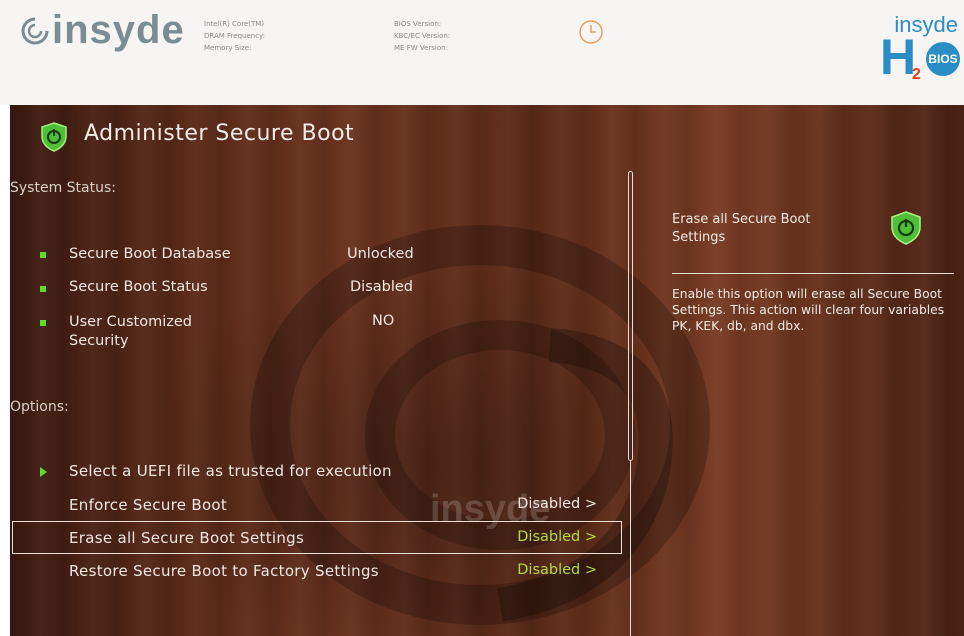 The image size is (964, 636). I want to click on help-separator, so click(813, 273).